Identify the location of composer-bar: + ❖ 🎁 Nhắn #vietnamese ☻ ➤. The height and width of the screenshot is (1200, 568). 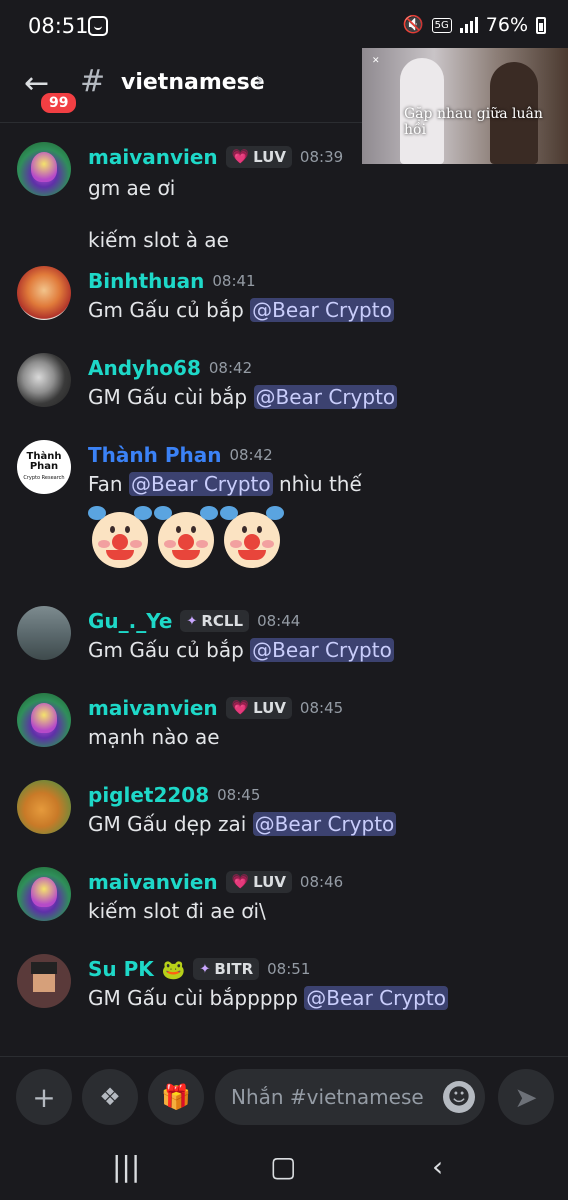
(284, 1096).